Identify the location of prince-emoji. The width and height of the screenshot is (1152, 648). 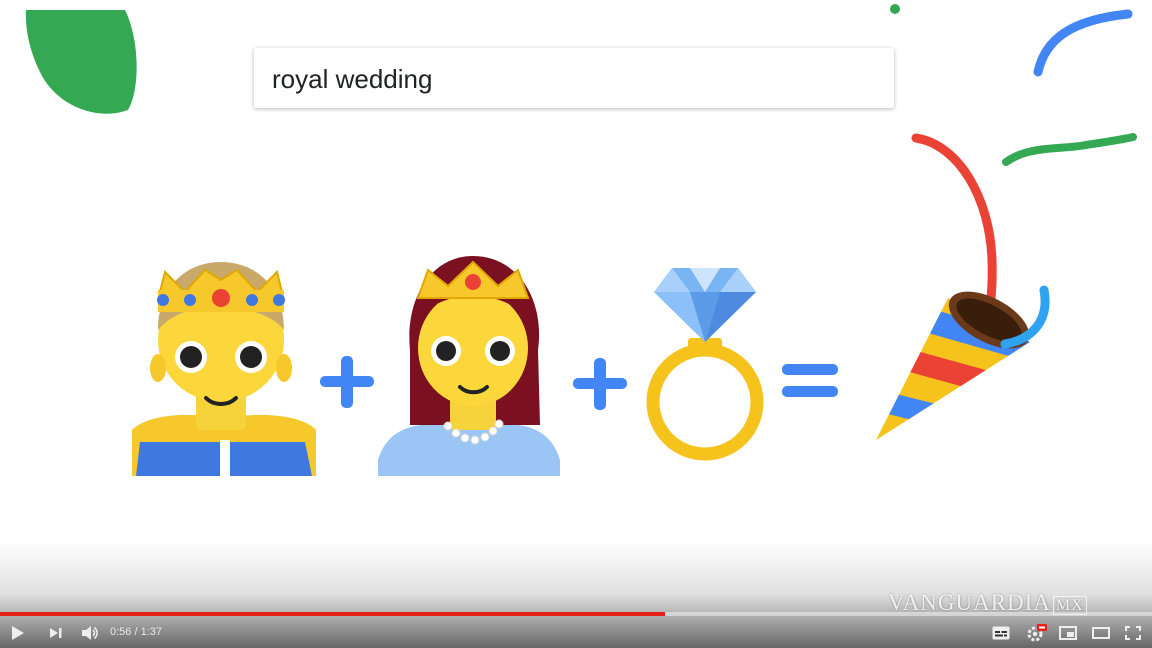
(224, 369).